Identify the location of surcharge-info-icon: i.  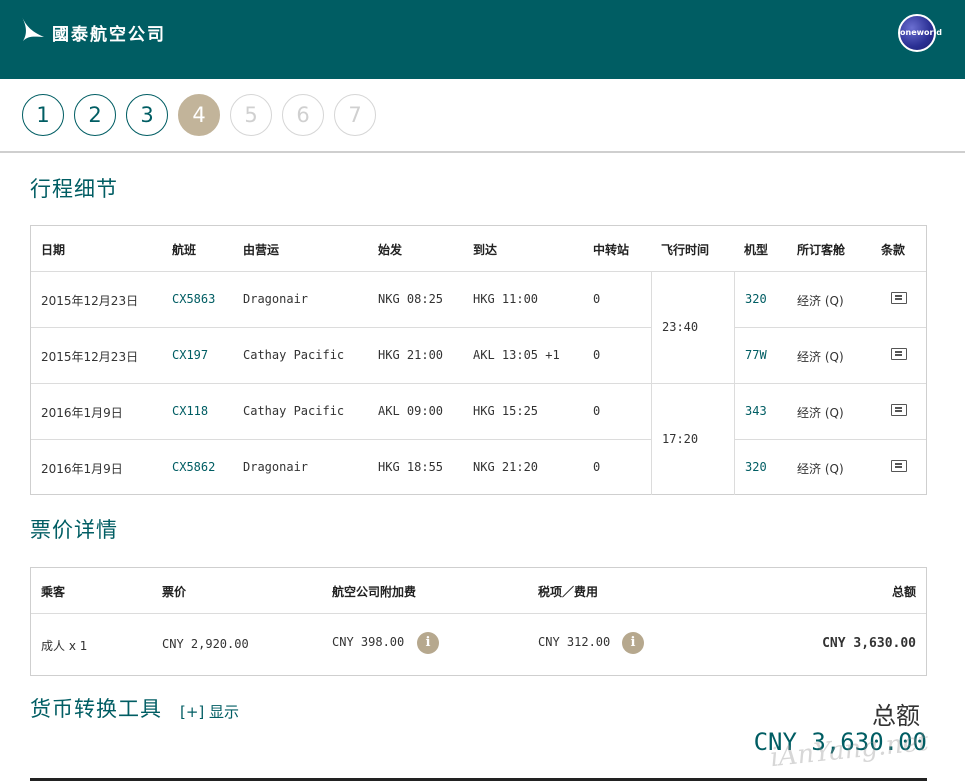
(428, 643).